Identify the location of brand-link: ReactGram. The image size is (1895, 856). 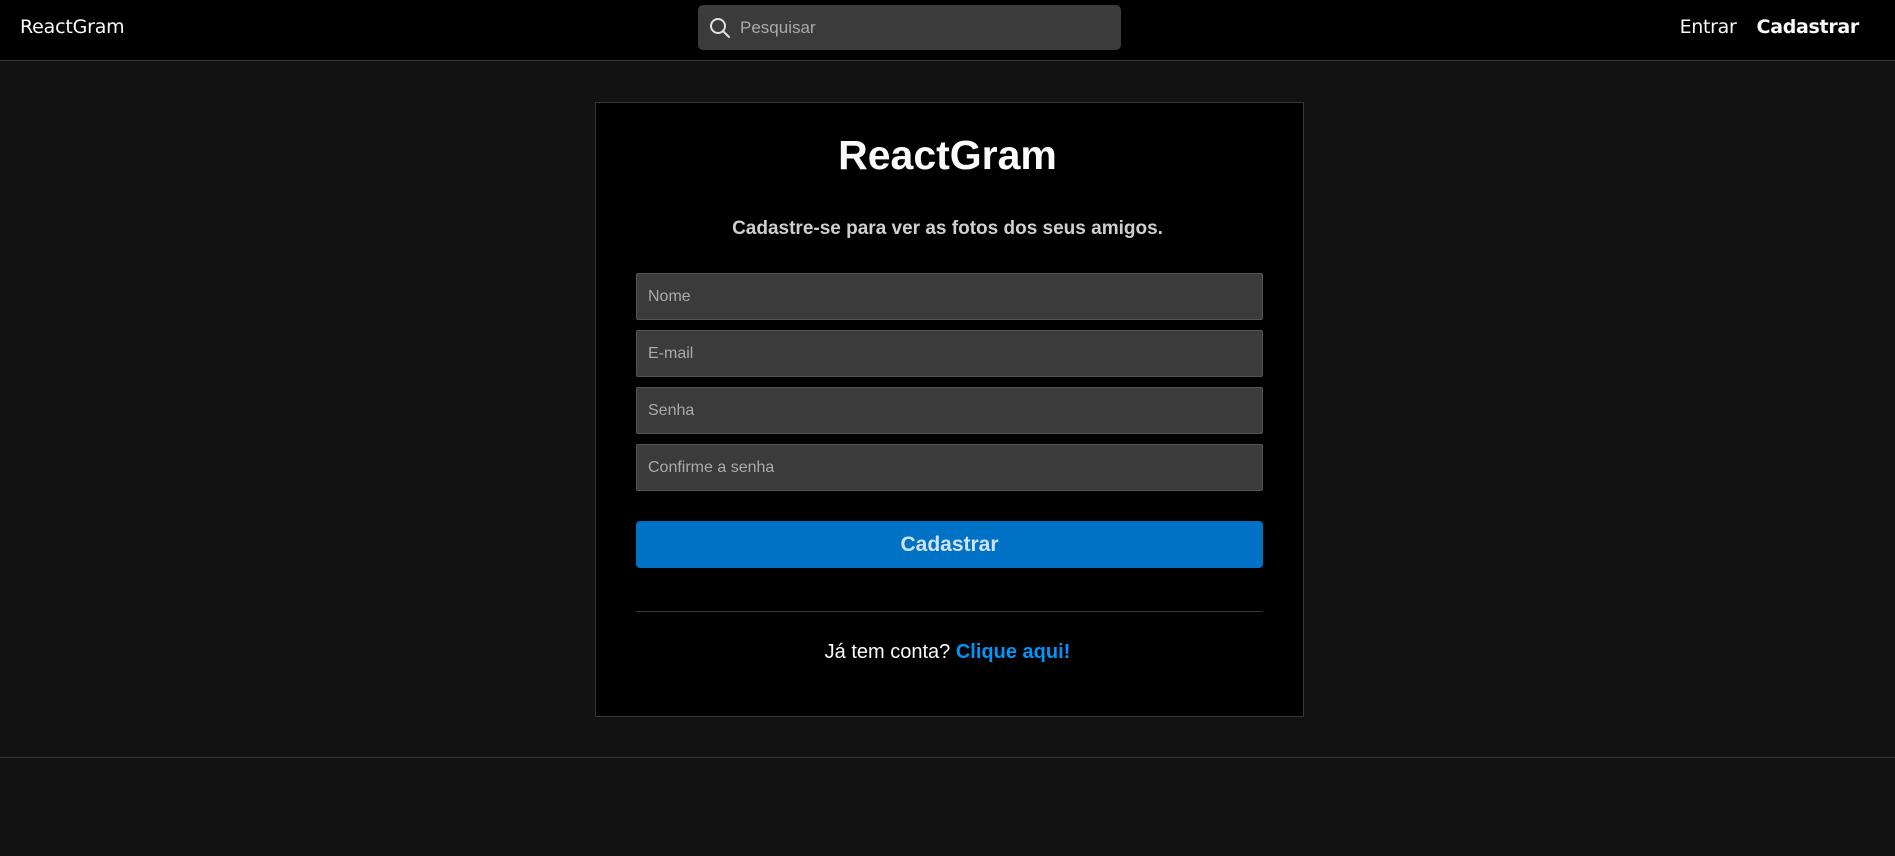
(72, 27).